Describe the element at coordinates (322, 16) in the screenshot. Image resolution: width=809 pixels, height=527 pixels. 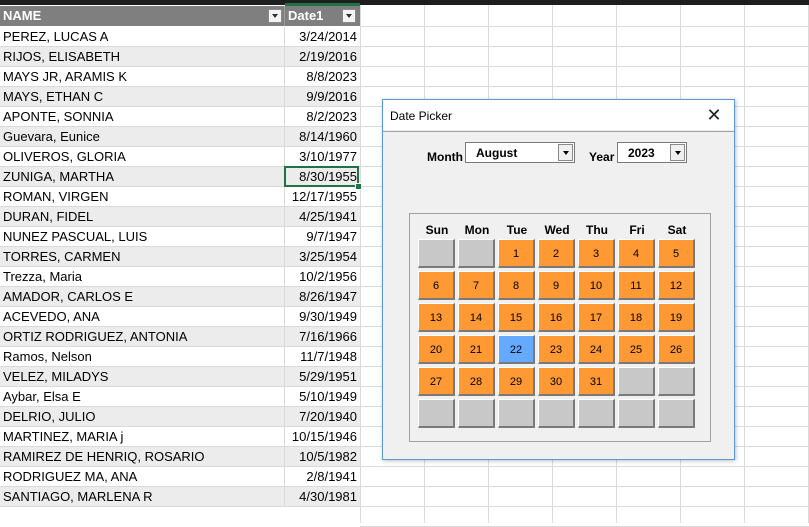
I see `column-header-date: Date1` at that location.